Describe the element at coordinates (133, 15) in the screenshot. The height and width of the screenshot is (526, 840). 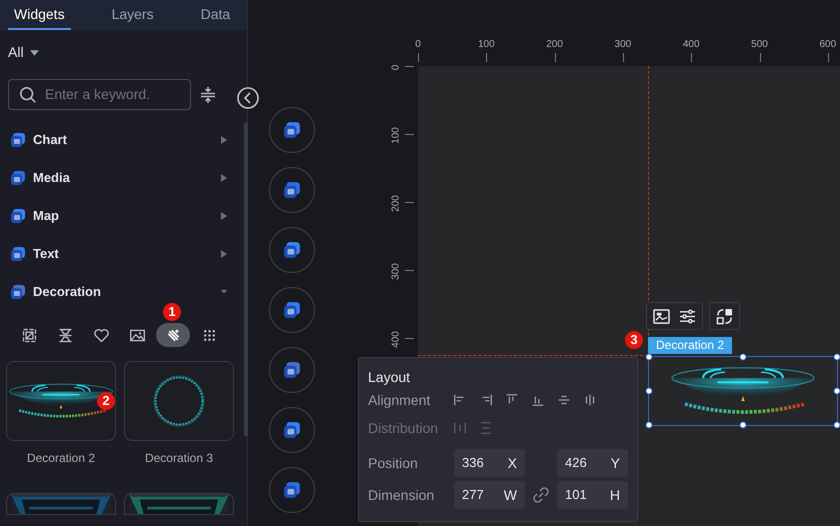
I see `tab: Layers` at that location.